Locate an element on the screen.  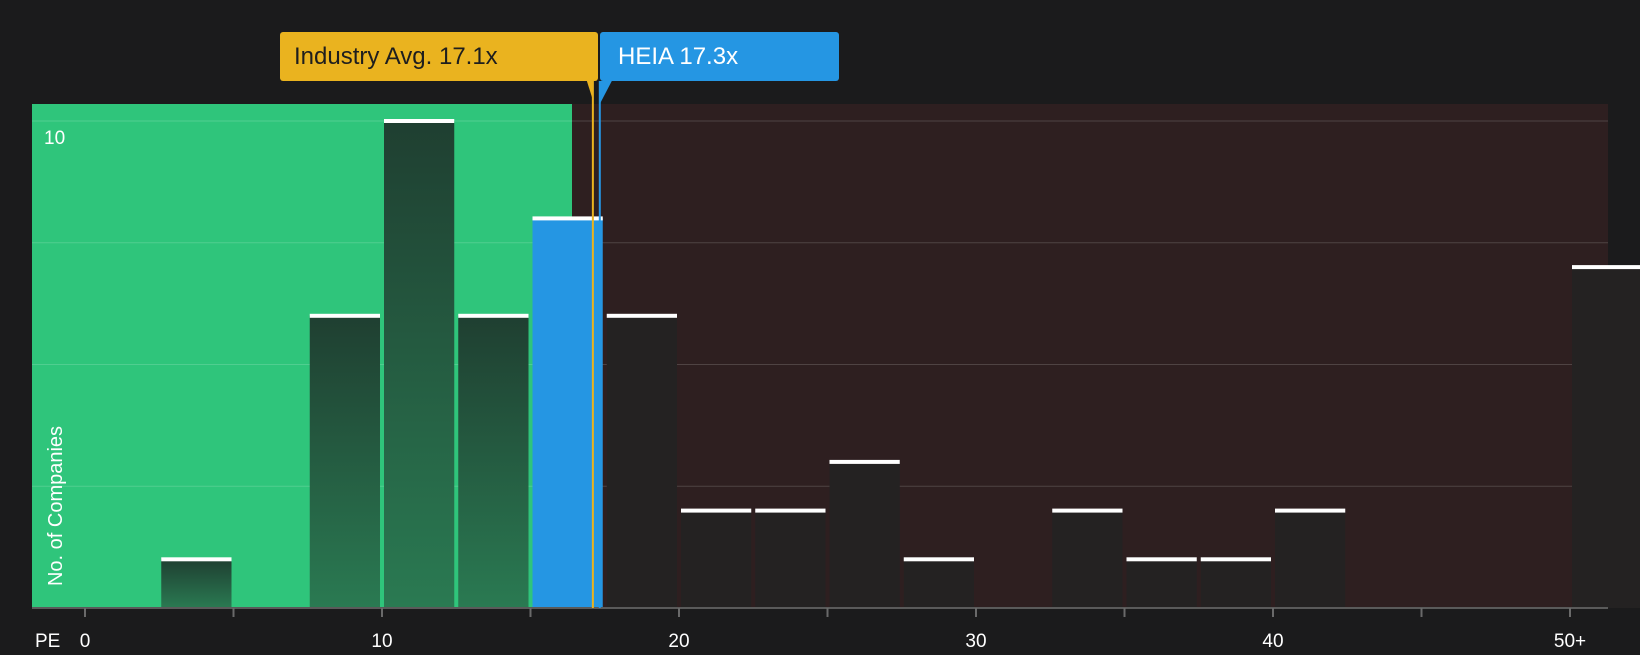
company-callout-pointer is located at coordinates (605, 92).